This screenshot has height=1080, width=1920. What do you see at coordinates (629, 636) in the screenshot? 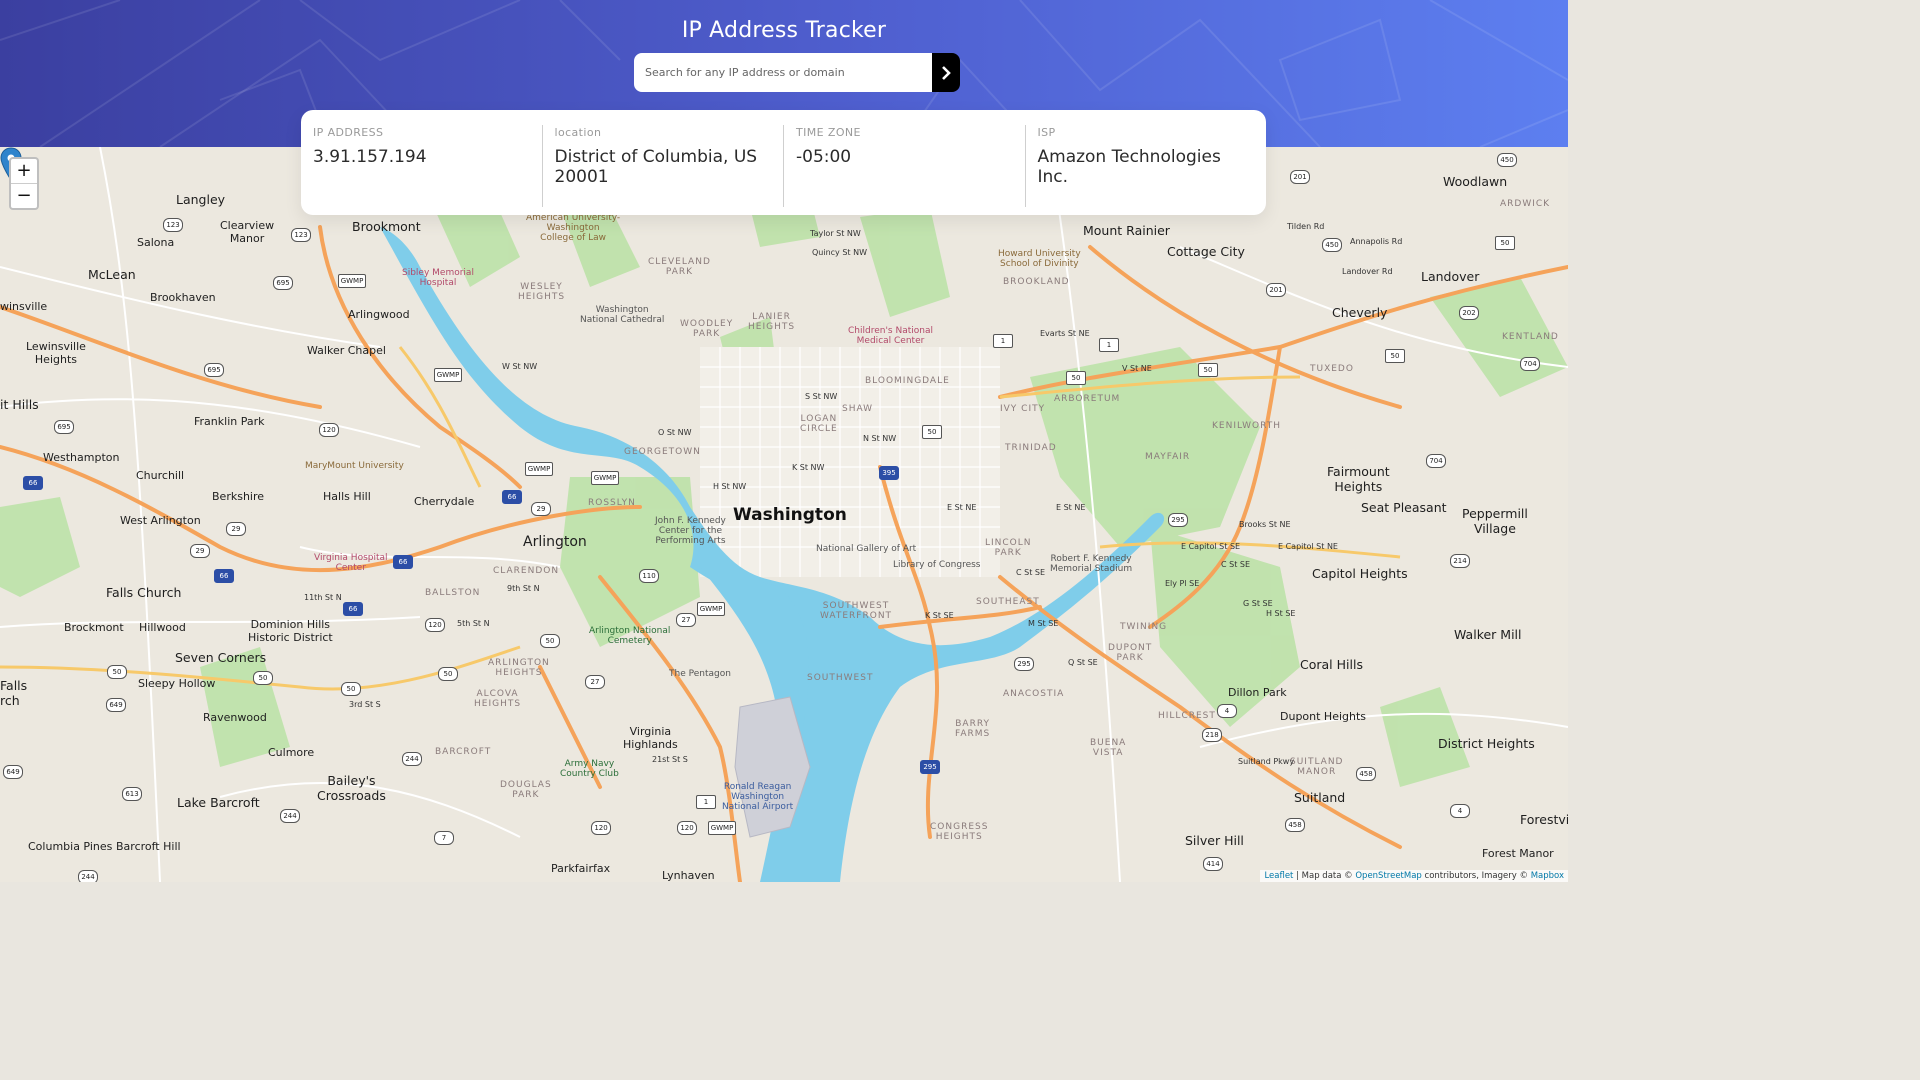
I see `poi-arlington-cemetery: Arlington National Cemetery` at bounding box center [629, 636].